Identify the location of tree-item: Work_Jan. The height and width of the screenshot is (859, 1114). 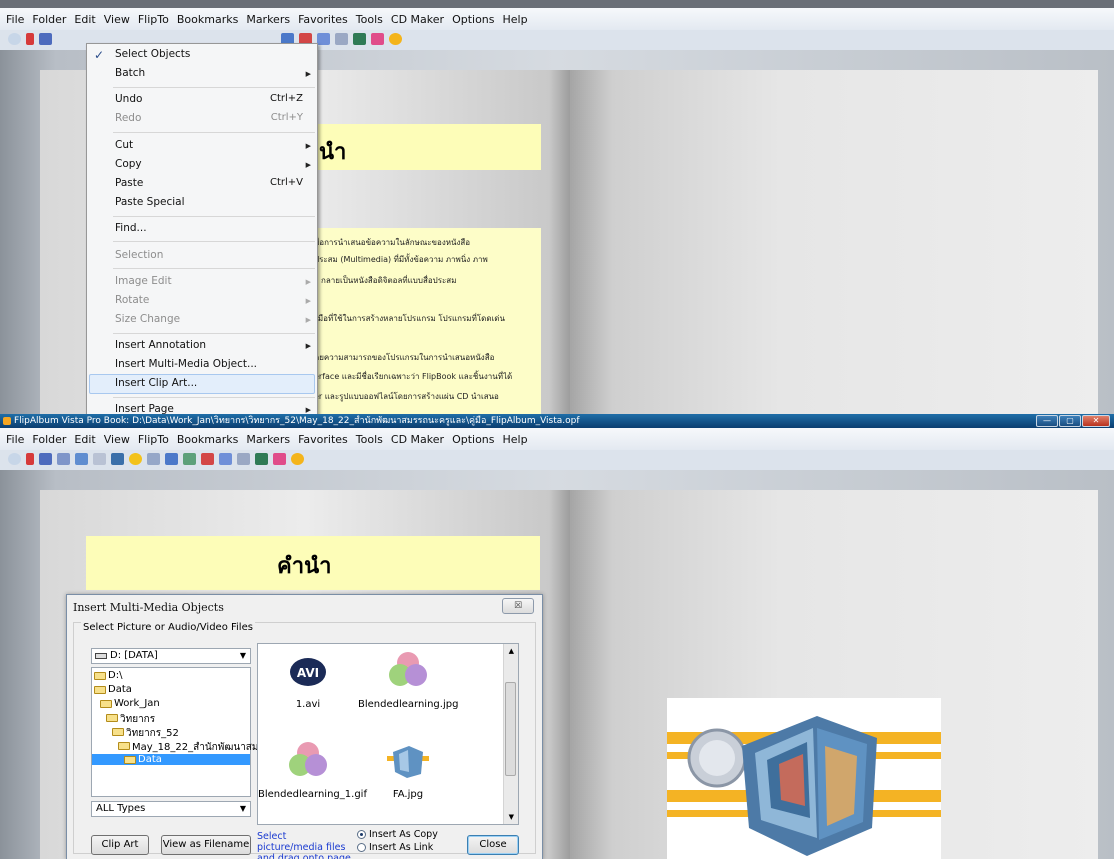
(130, 703).